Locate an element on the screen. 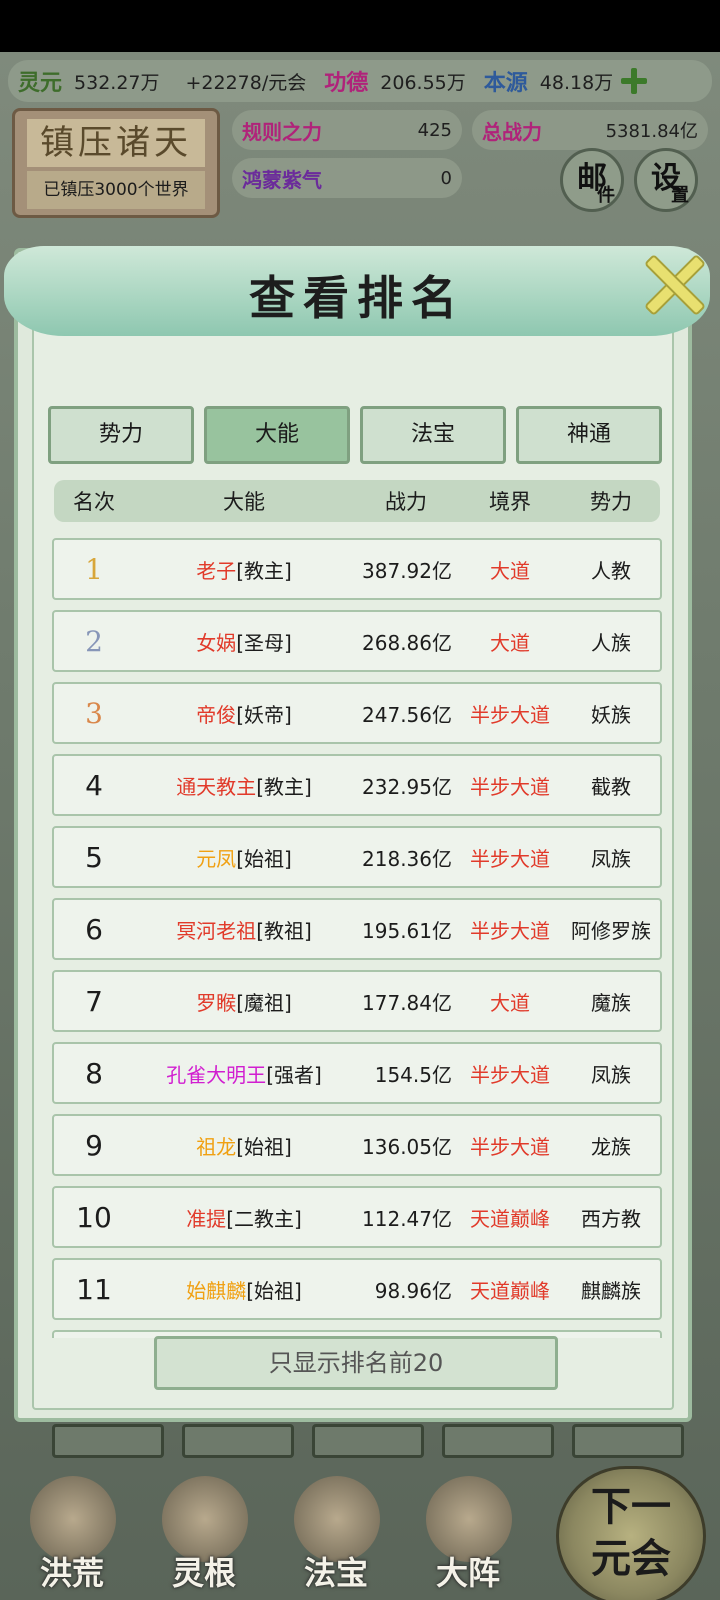  next-era-button: 下一 元会 is located at coordinates (631, 1533).